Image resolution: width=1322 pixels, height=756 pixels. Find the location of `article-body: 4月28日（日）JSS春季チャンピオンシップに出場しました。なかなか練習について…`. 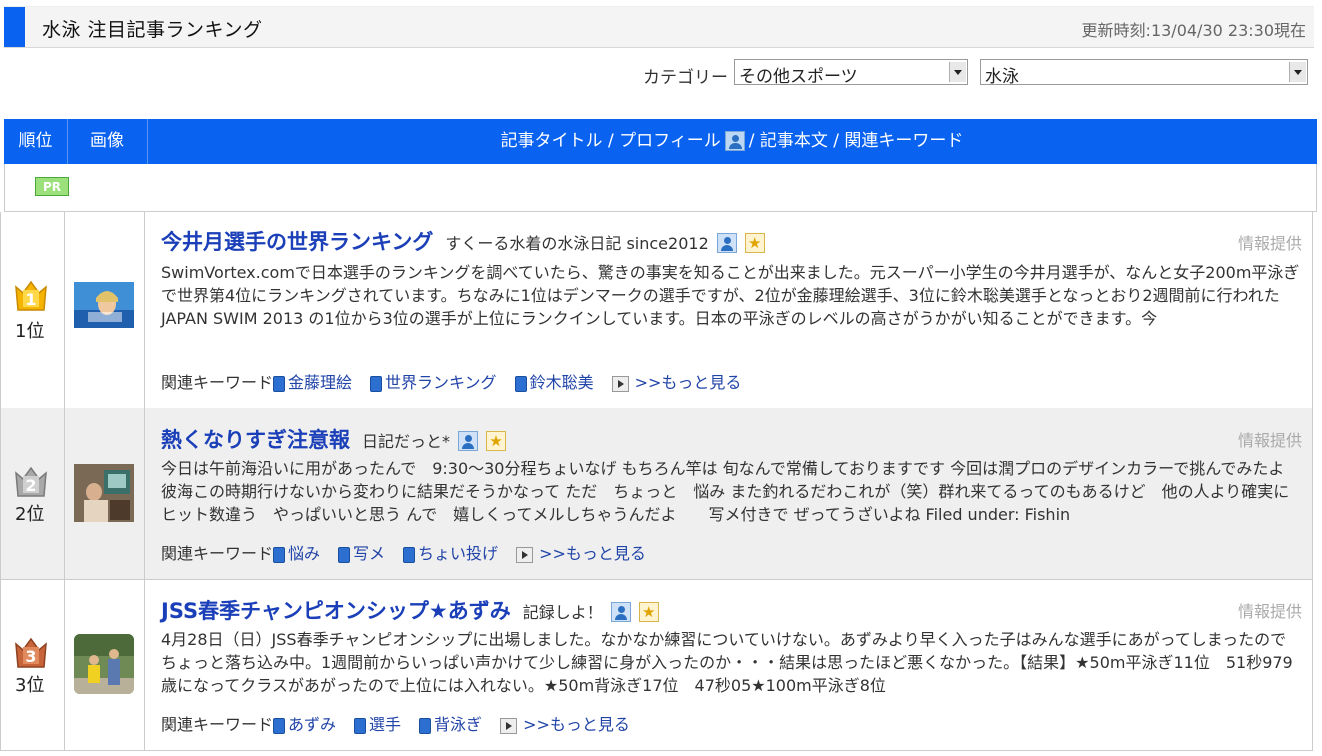

article-body: 4月28日（日）JSS春季チャンピオンシップに出場しました。なかなか練習について… is located at coordinates (727, 662).